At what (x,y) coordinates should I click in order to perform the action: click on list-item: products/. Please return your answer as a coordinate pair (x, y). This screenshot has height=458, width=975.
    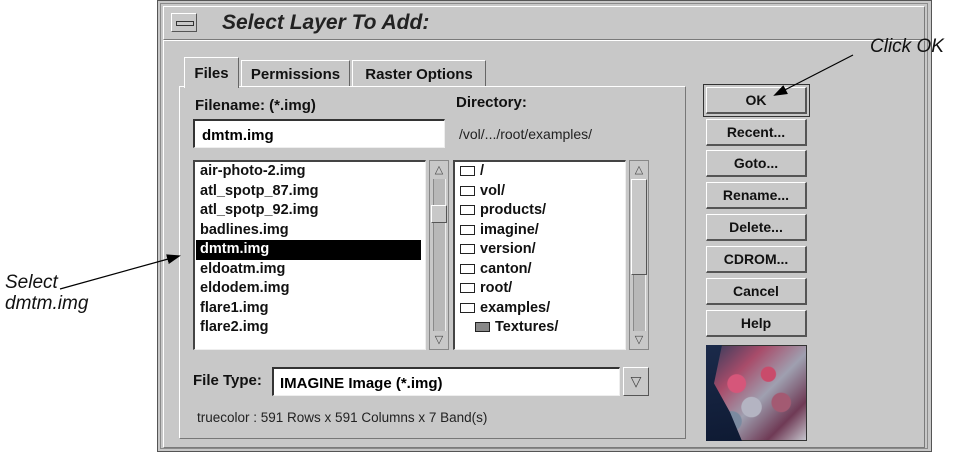
    Looking at the image, I should click on (540, 211).